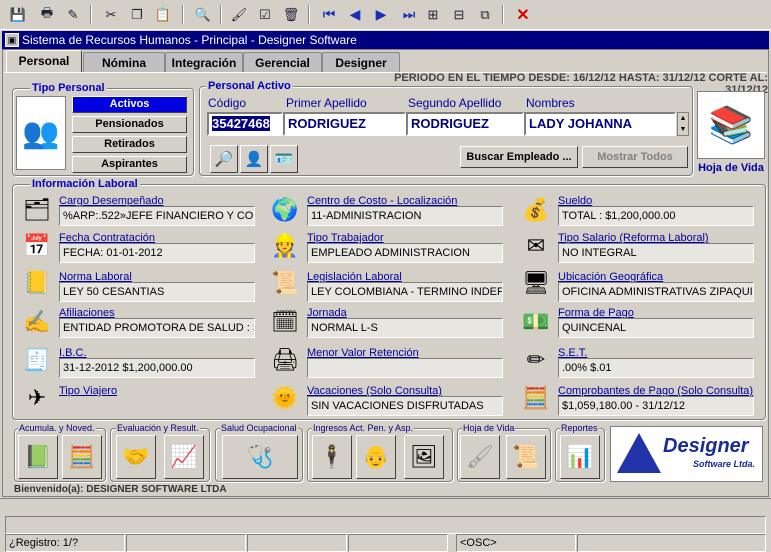  I want to click on codigo-field: 35427468, so click(245, 124).